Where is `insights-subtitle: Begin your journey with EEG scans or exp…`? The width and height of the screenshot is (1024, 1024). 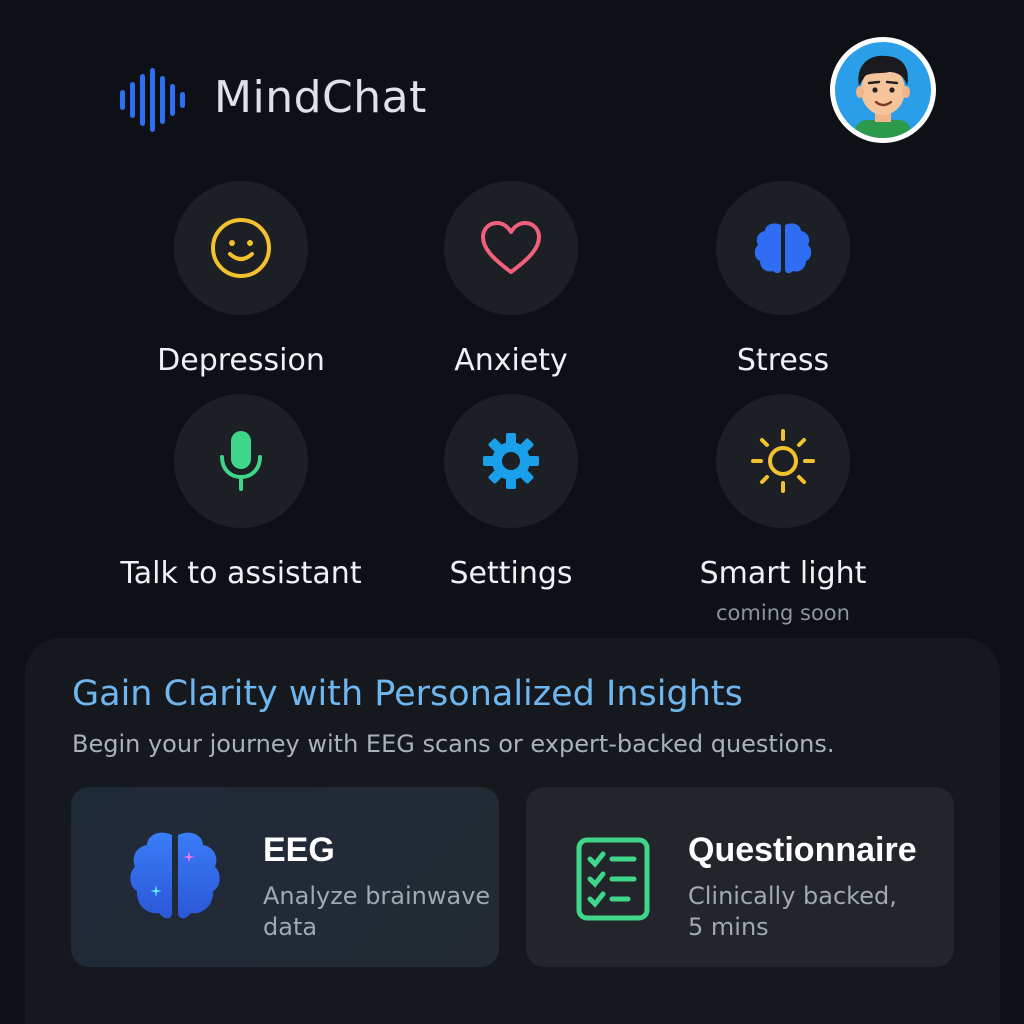 insights-subtitle: Begin your journey with EEG scans or exp… is located at coordinates (453, 744).